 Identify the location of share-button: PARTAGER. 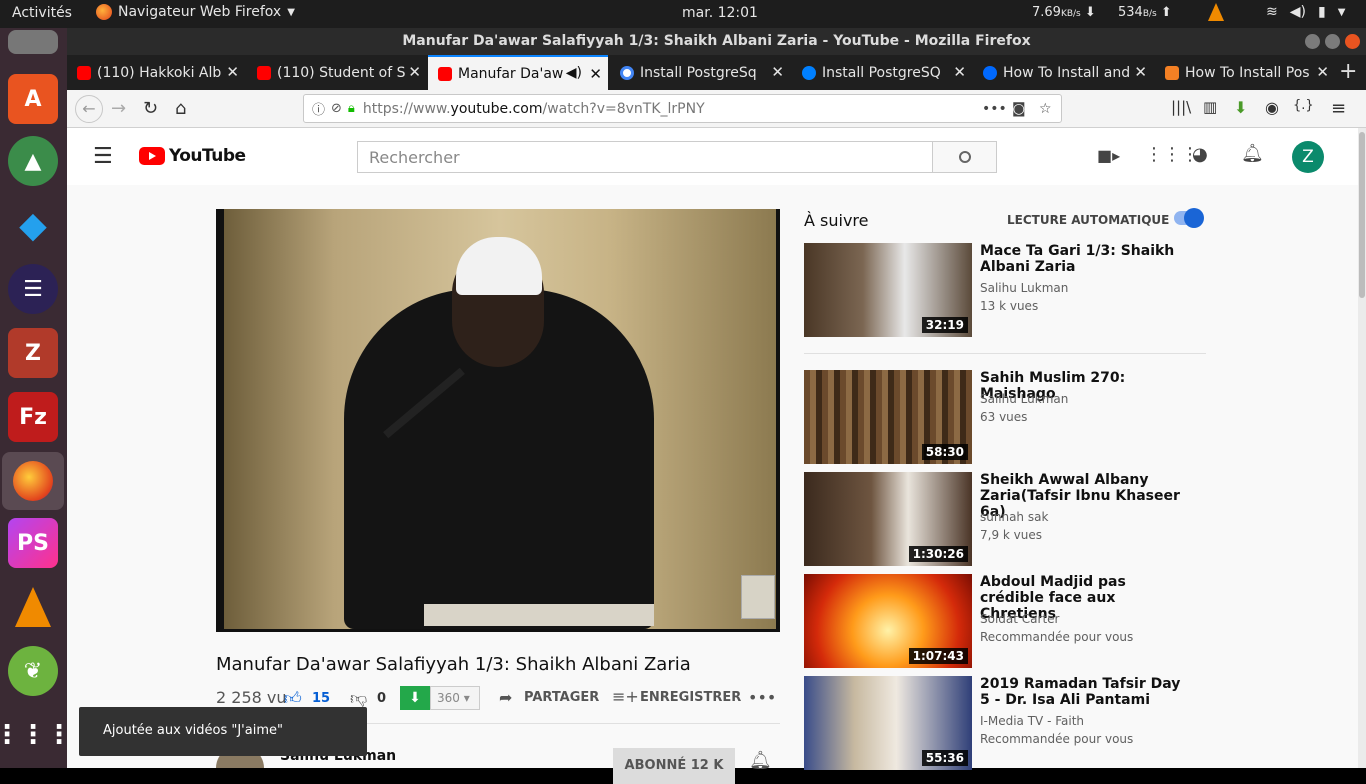
(561, 697).